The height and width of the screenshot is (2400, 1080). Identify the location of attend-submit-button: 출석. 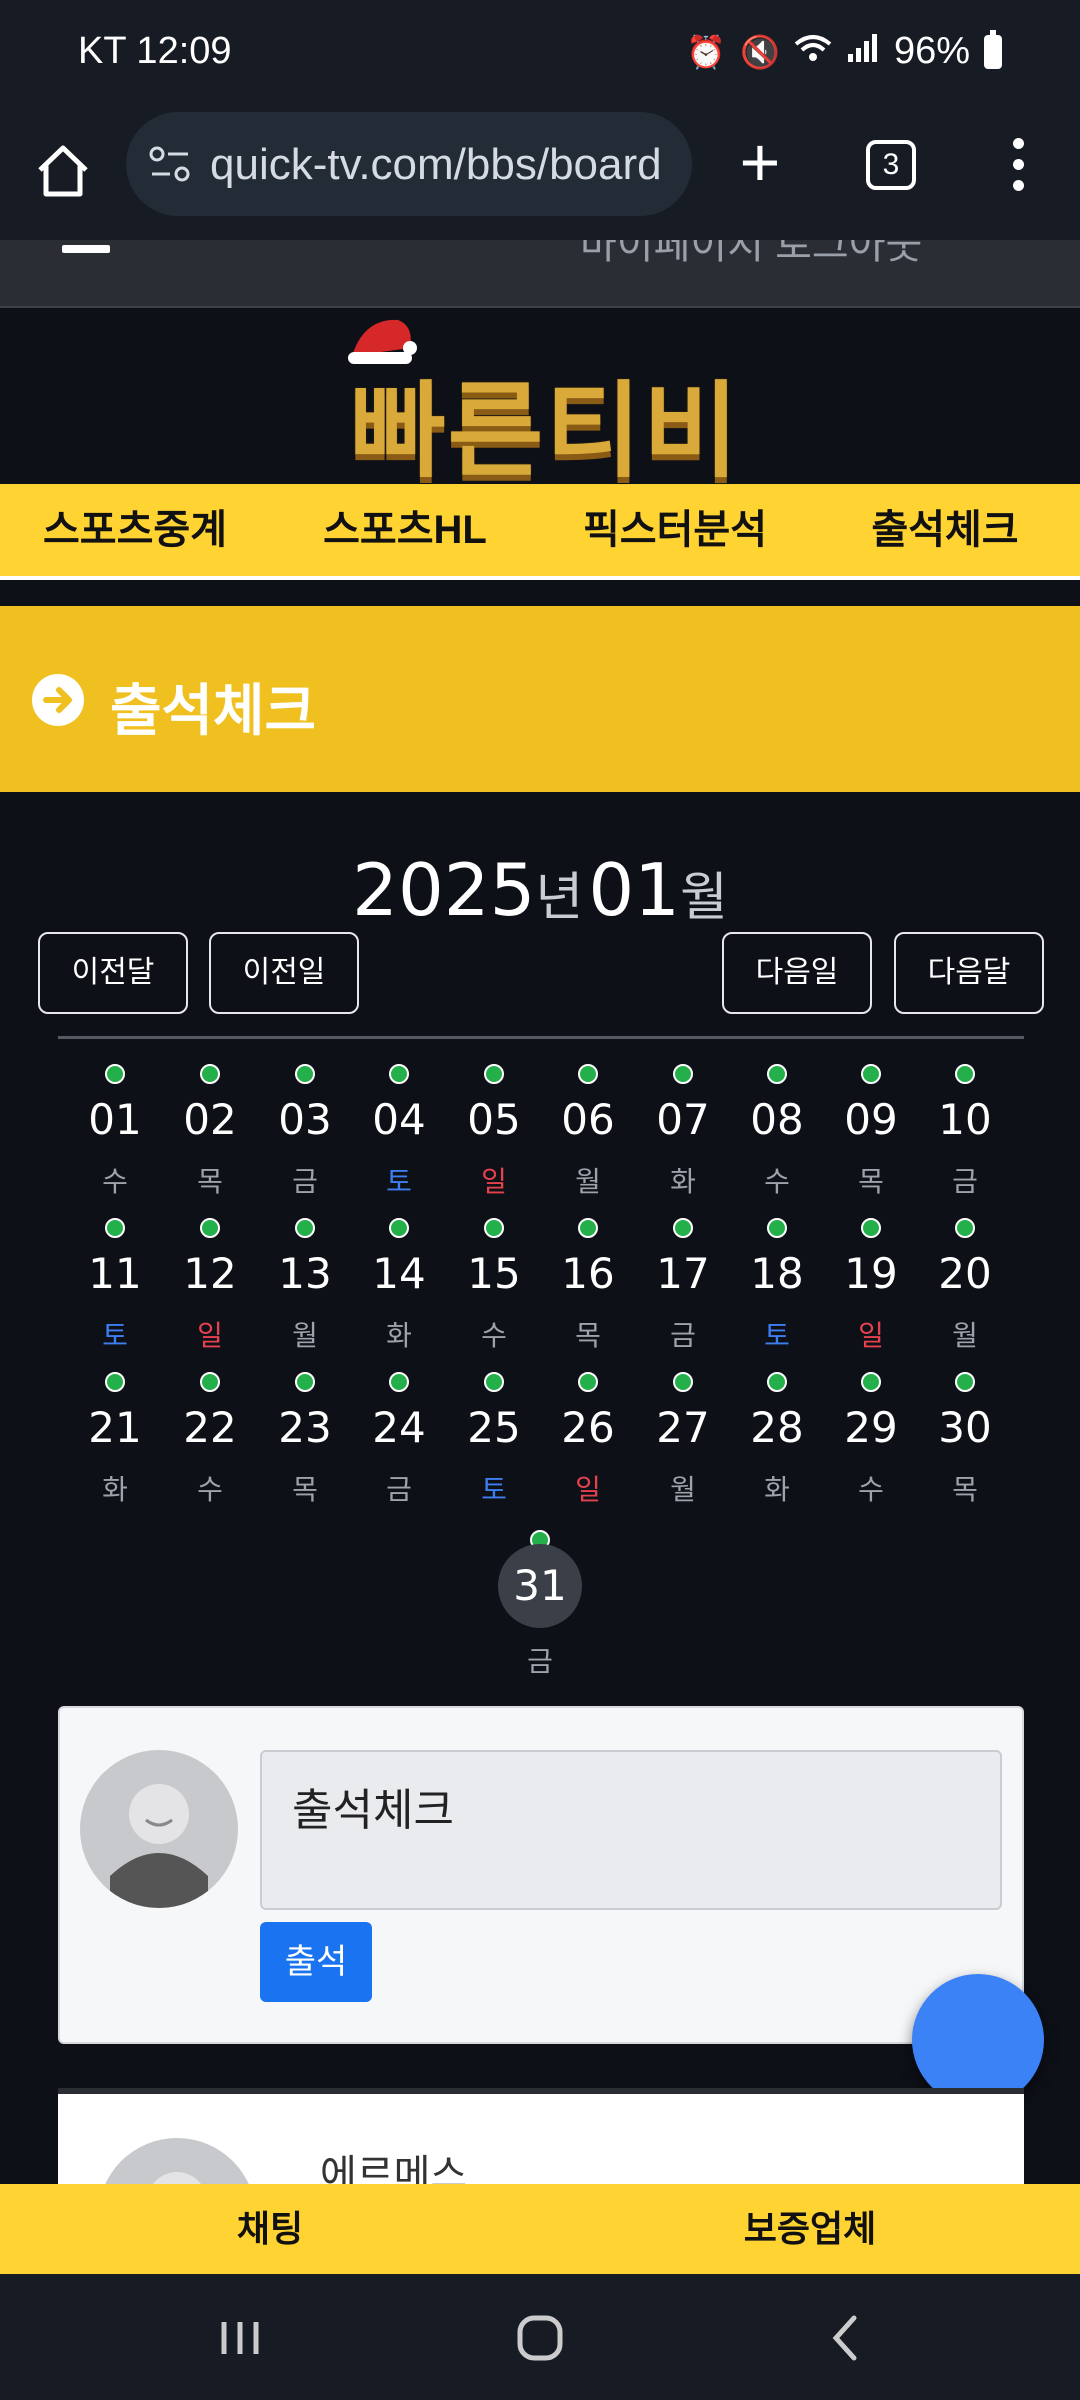
(316, 1962).